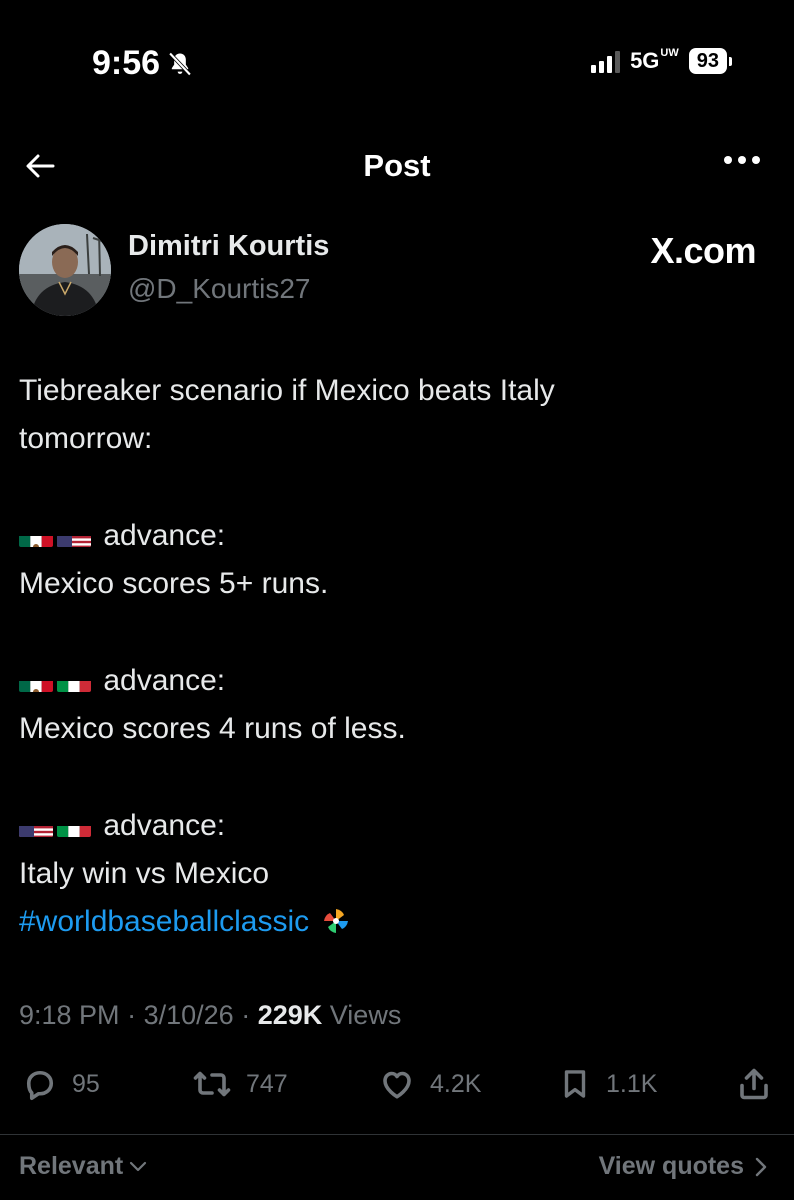  What do you see at coordinates (335, 921) in the screenshot?
I see `wbc-hashflag-icon` at bounding box center [335, 921].